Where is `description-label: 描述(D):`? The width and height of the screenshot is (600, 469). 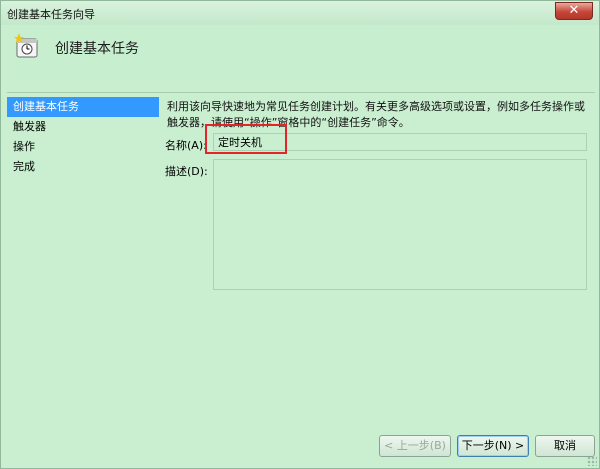 description-label: 描述(D): is located at coordinates (186, 171).